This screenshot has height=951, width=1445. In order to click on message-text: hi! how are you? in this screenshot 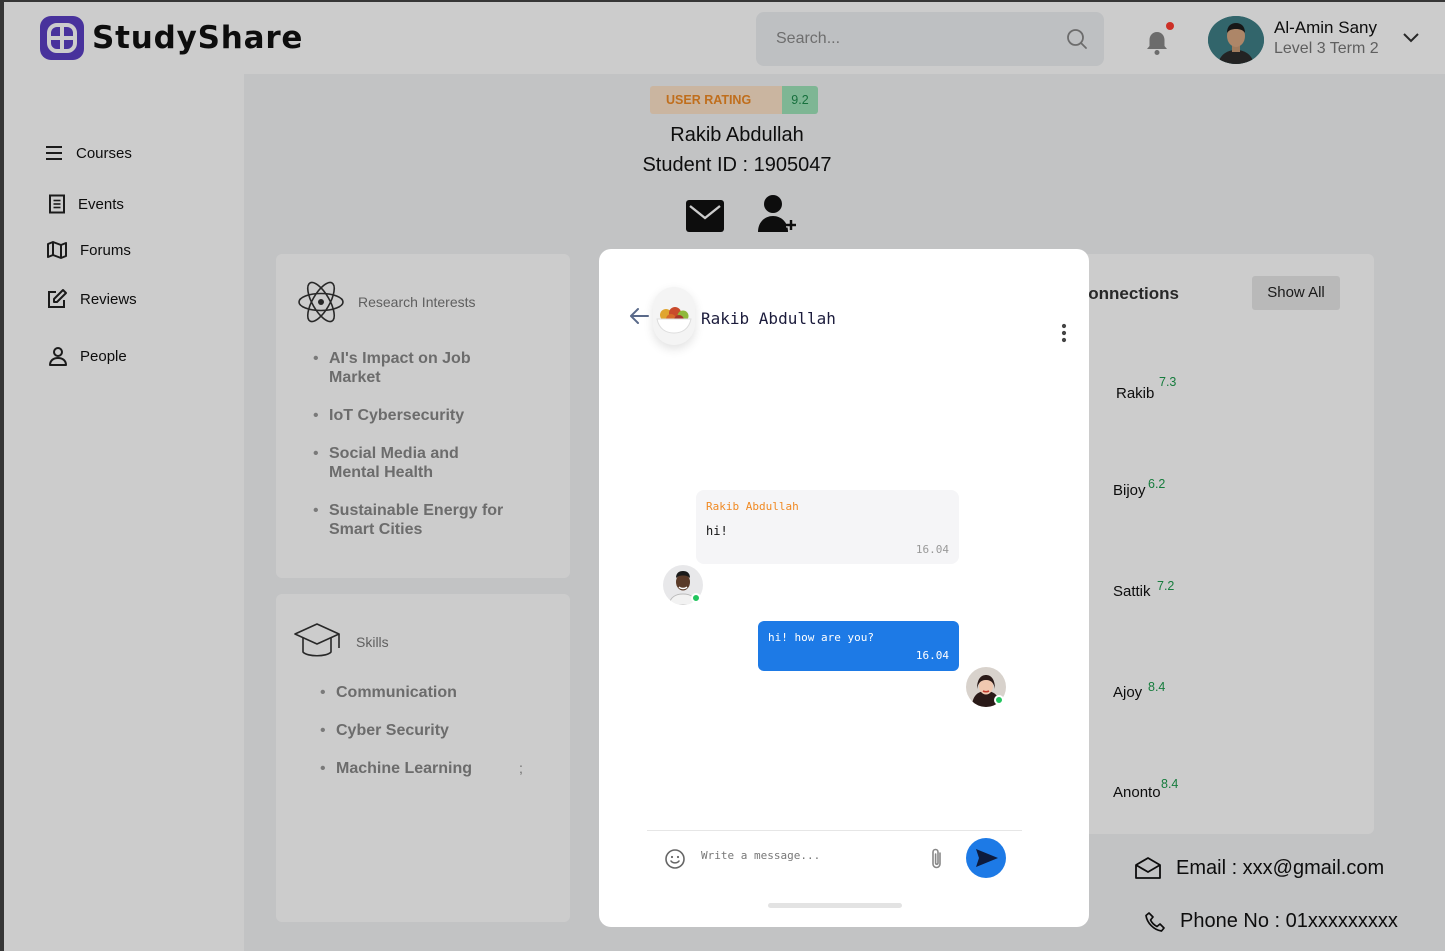, I will do `click(821, 637)`.